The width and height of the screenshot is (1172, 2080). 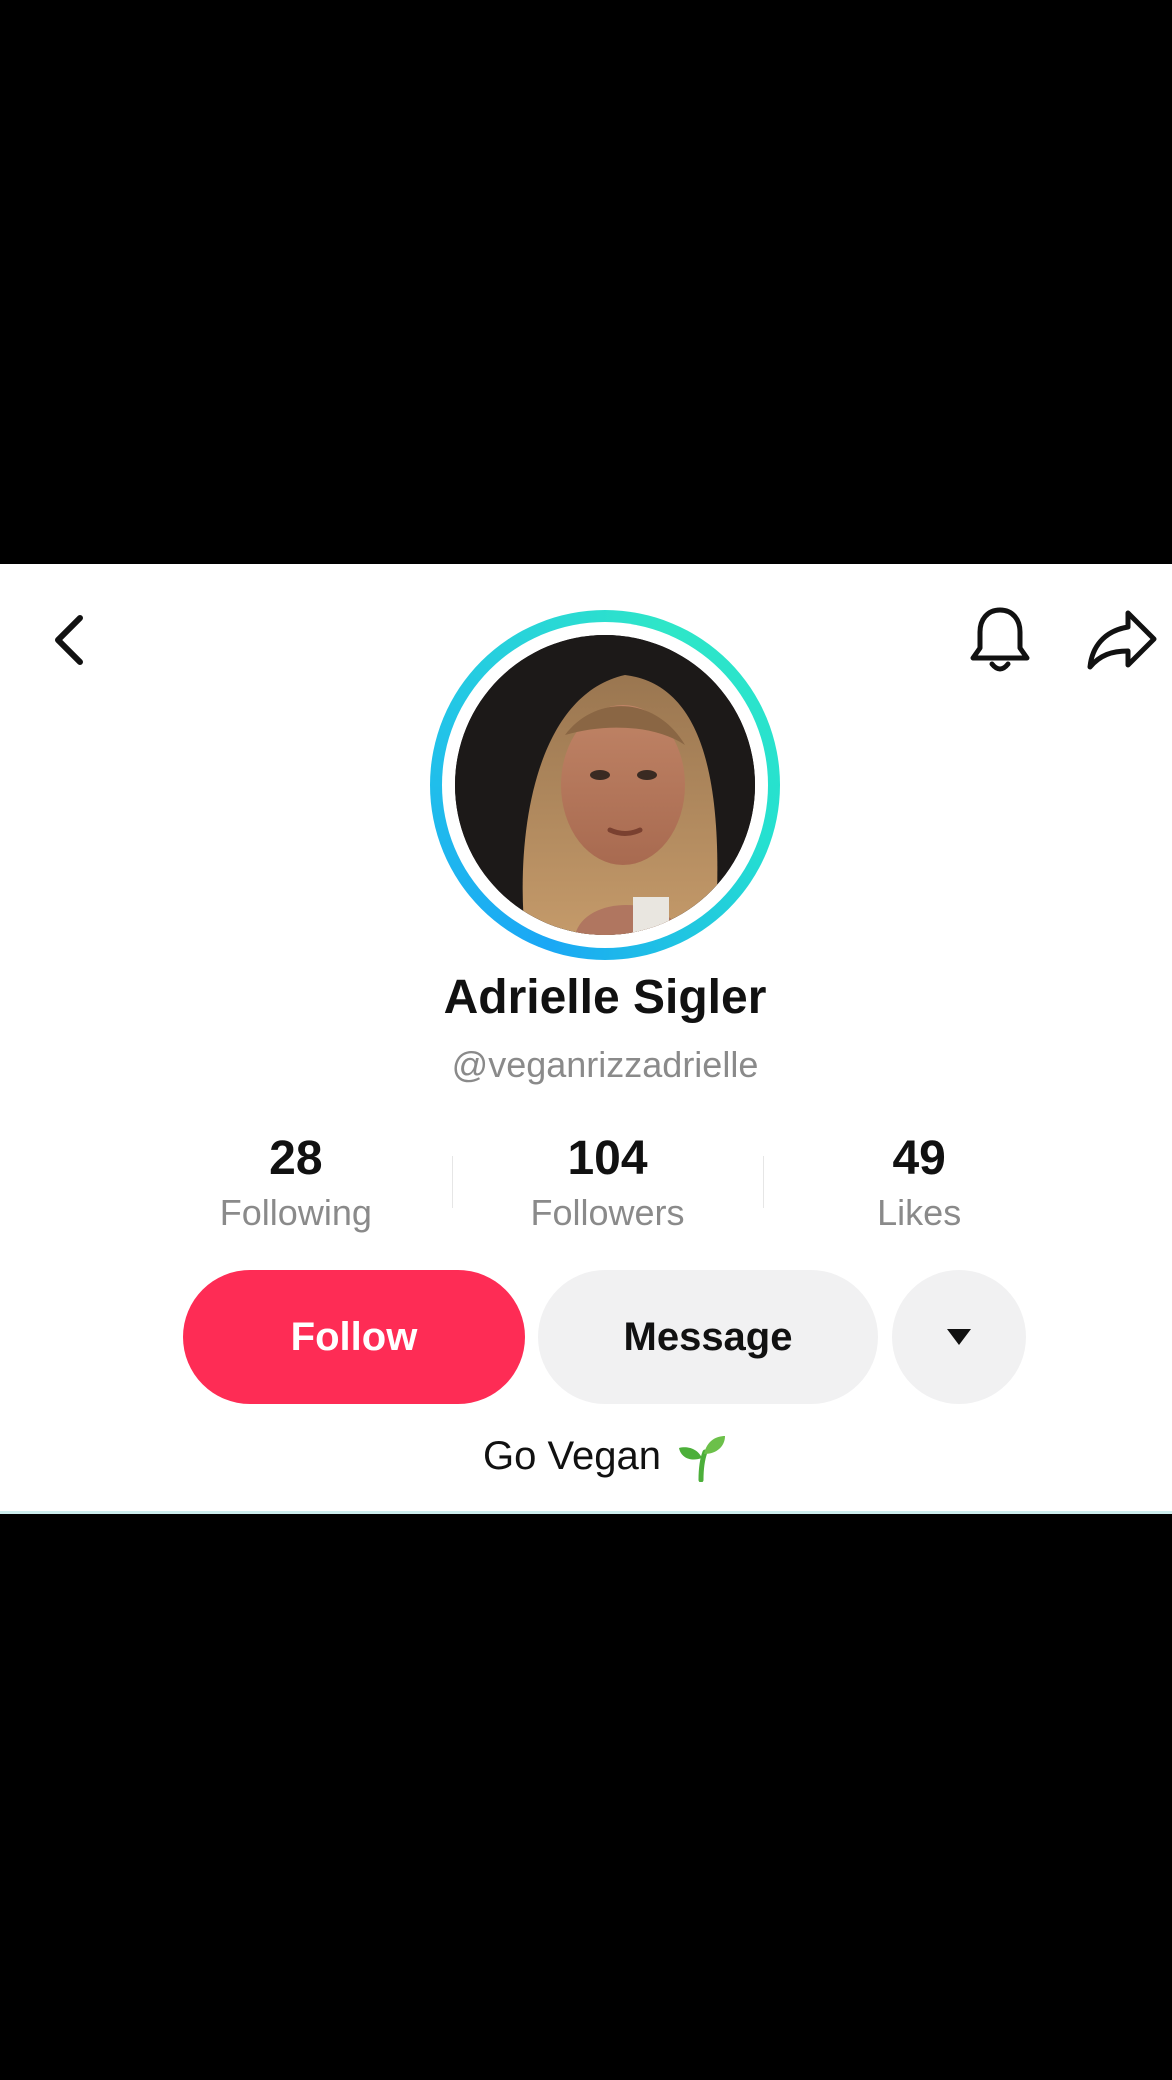 I want to click on avatar-gap, so click(x=605, y=785).